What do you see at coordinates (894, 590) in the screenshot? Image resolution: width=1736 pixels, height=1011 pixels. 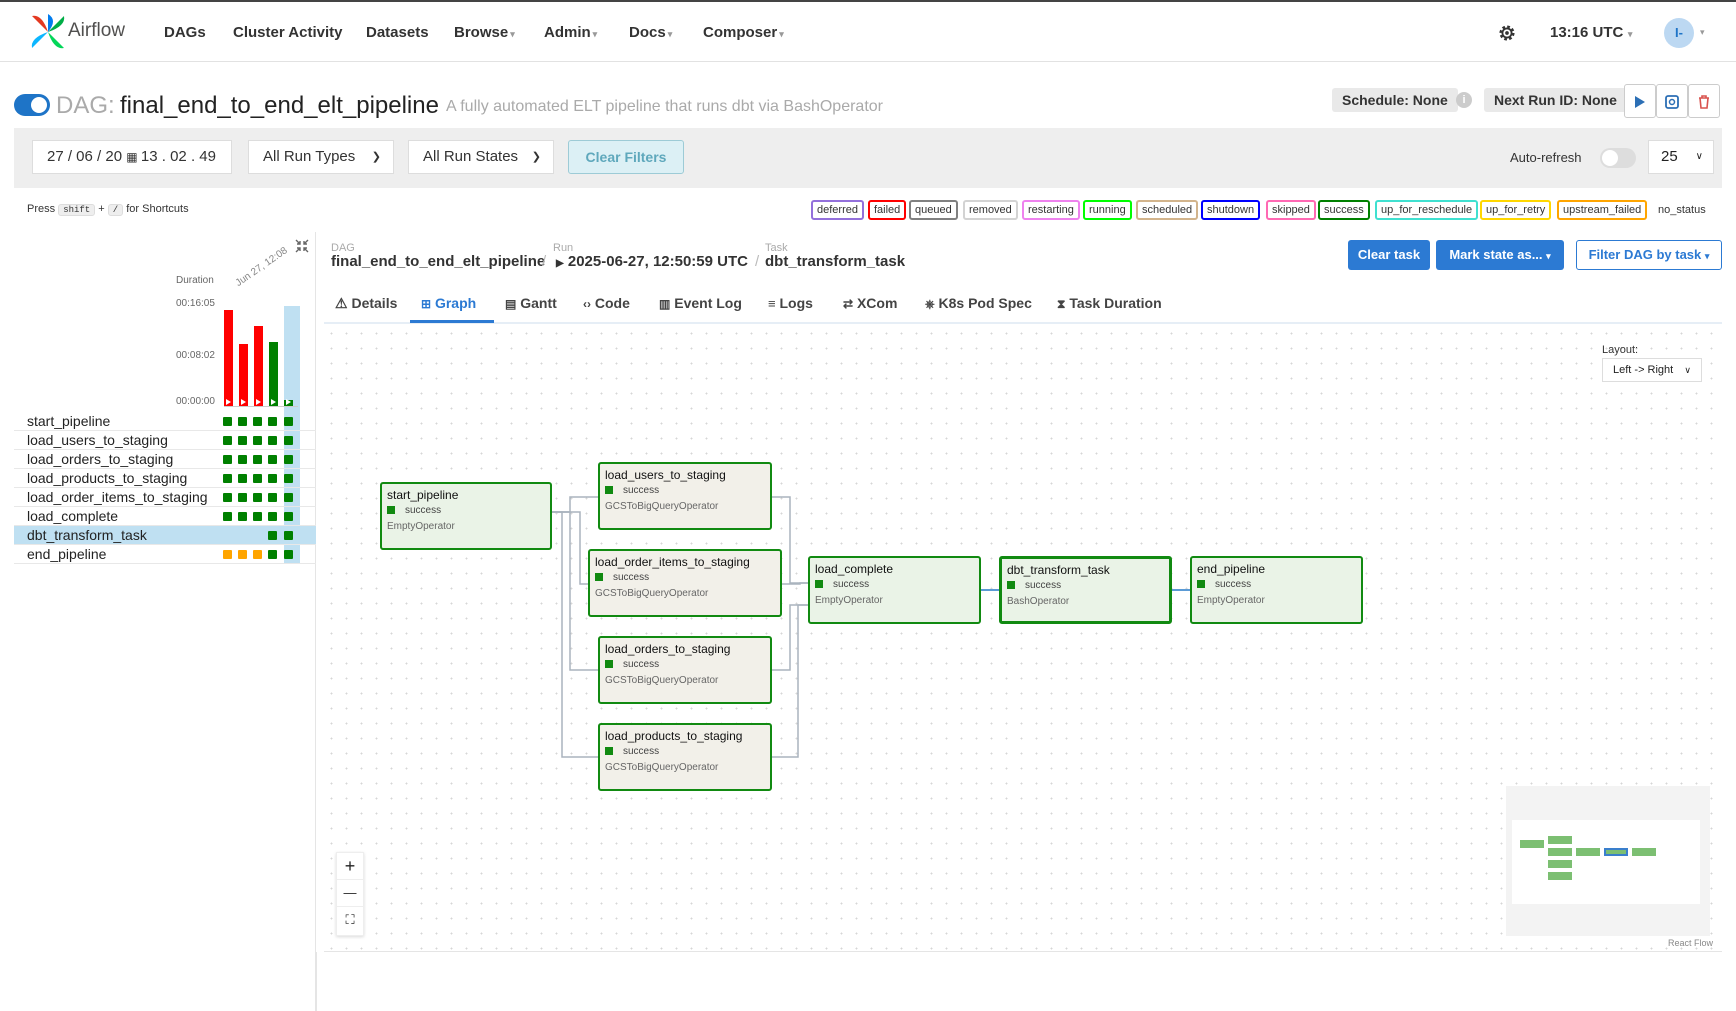 I see `node-load-complete: load_complete success EmptyOperator` at bounding box center [894, 590].